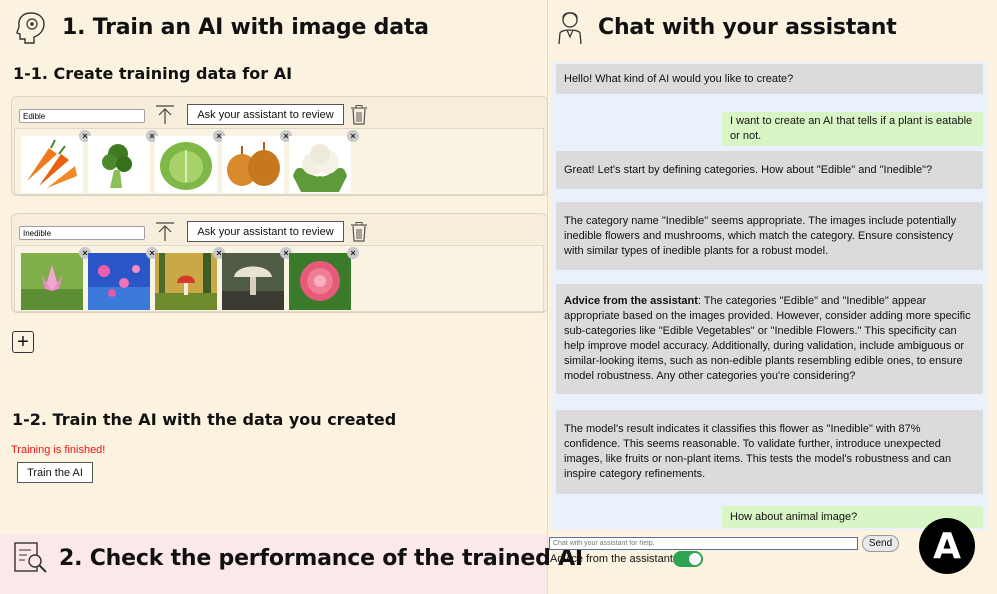 This screenshot has height=594, width=997. I want to click on train-section-title: 1. Train an AI with image data, so click(245, 27).